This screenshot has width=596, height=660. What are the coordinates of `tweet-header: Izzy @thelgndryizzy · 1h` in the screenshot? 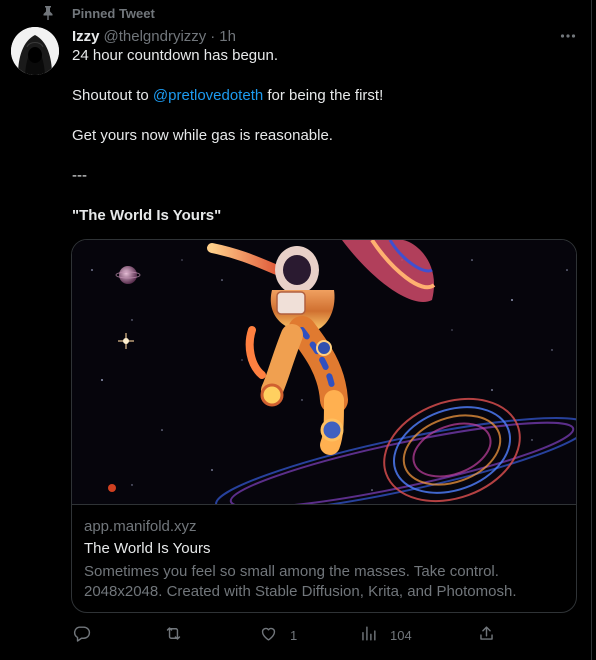 It's located at (154, 36).